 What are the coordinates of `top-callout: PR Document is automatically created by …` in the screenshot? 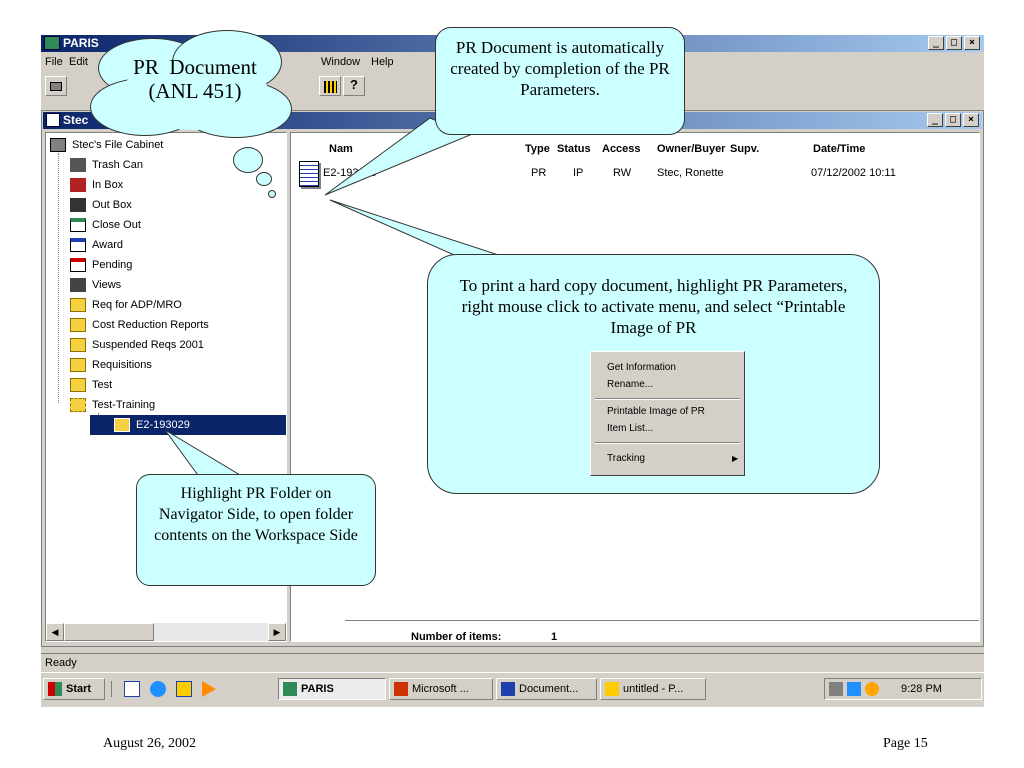 It's located at (560, 81).